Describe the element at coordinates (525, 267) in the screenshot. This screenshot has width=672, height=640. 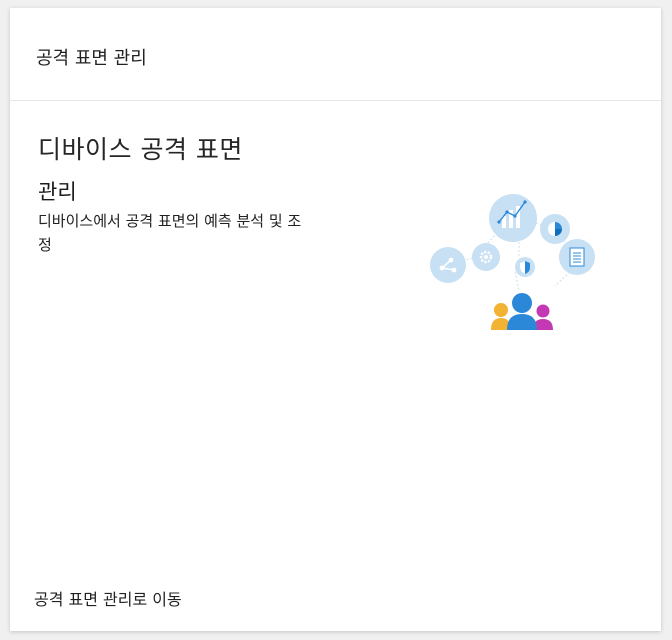
I see `shield-icon` at that location.